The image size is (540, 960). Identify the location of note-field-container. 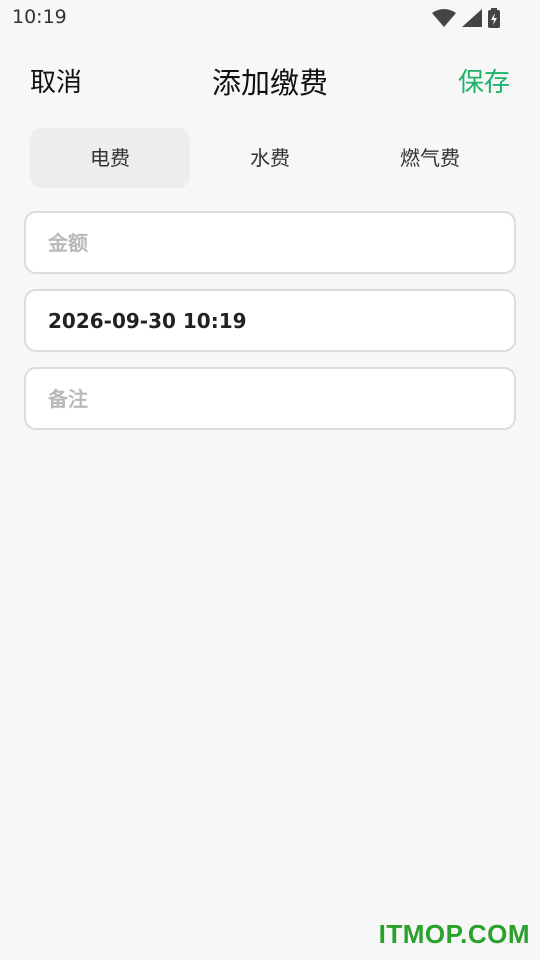
(270, 398).